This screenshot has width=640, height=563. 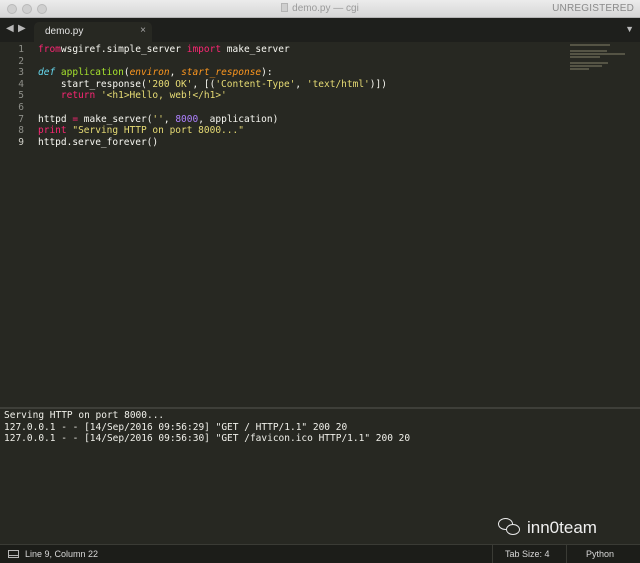 What do you see at coordinates (158, 131) in the screenshot?
I see `code-token: "Serving HTTP on port 8000..."` at bounding box center [158, 131].